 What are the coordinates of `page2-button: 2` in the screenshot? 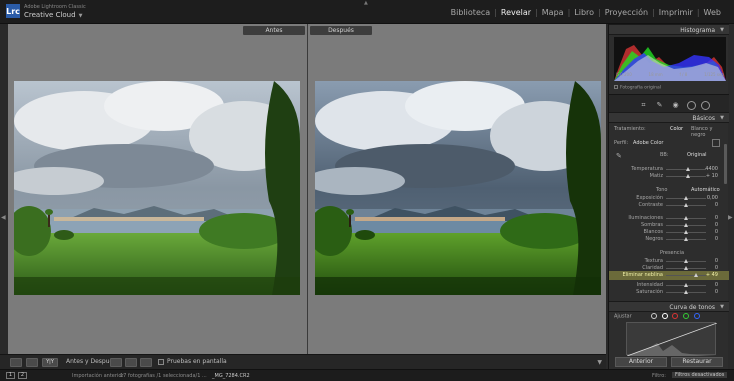 It's located at (22, 375).